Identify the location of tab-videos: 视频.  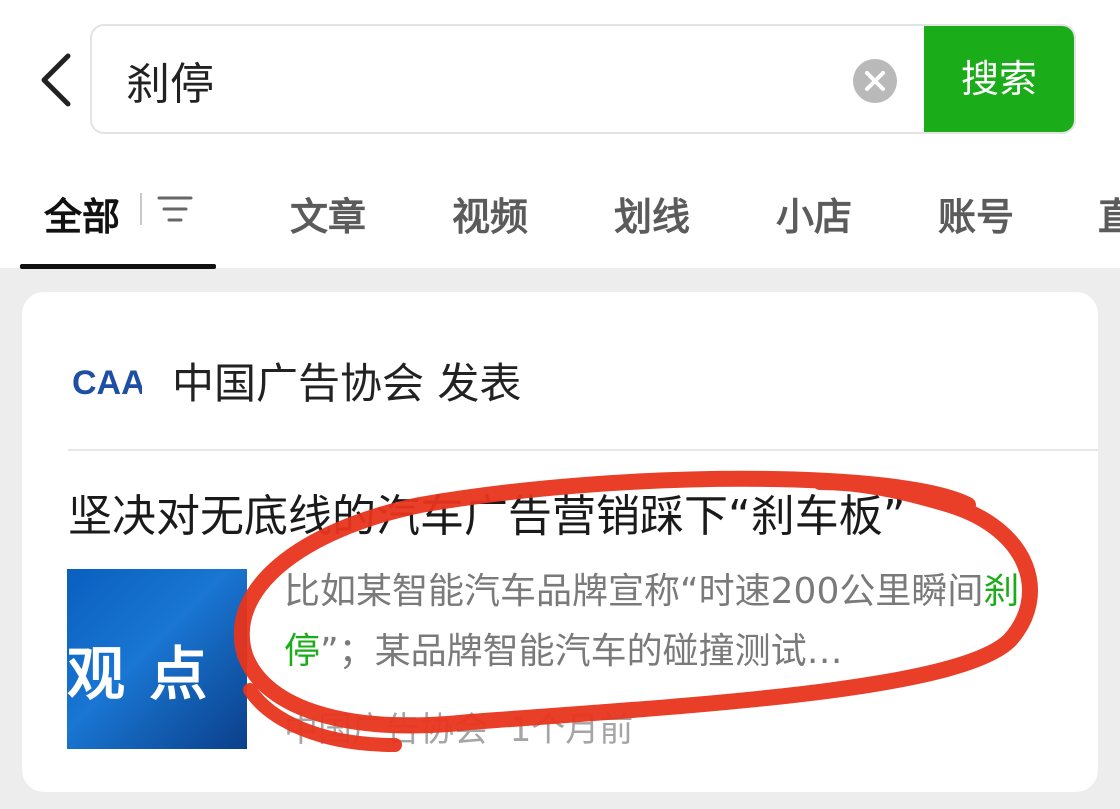
(490, 213).